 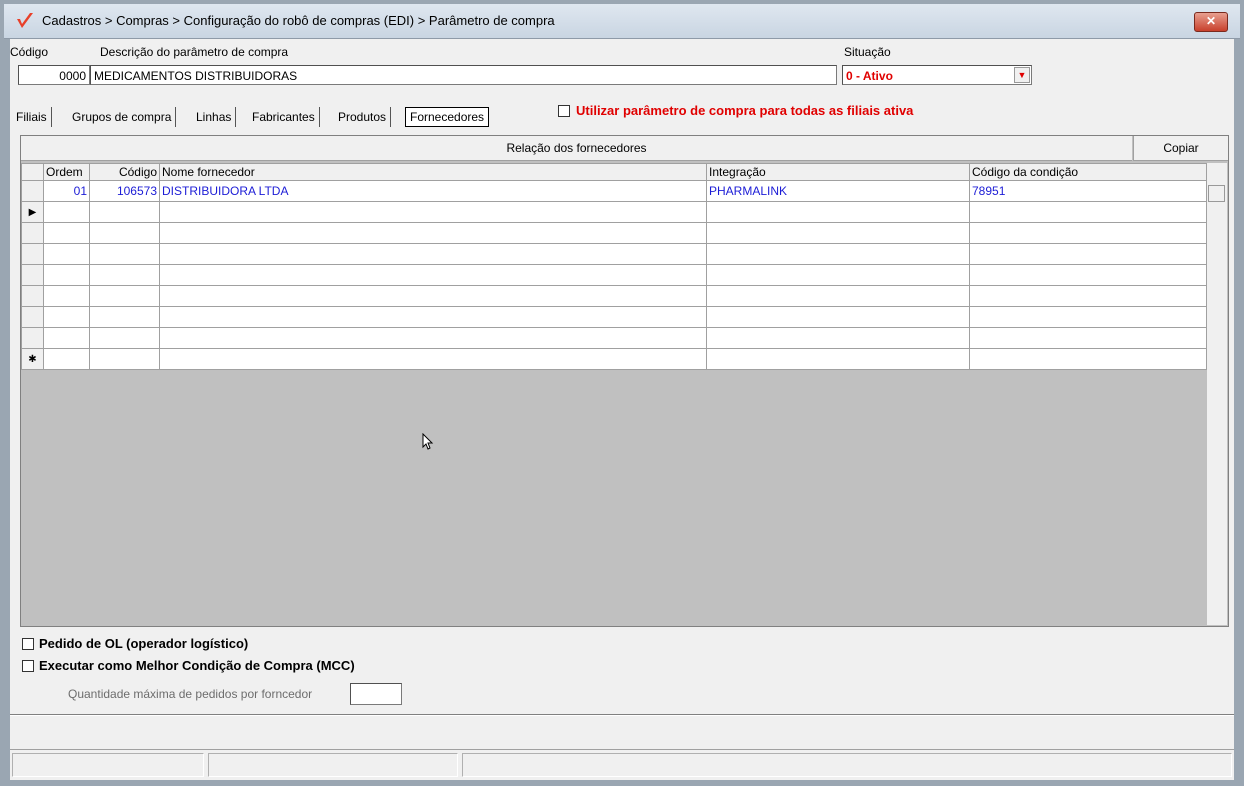 What do you see at coordinates (194, 52) in the screenshot?
I see `descricao-label: Descrição do parâmetro de compra` at bounding box center [194, 52].